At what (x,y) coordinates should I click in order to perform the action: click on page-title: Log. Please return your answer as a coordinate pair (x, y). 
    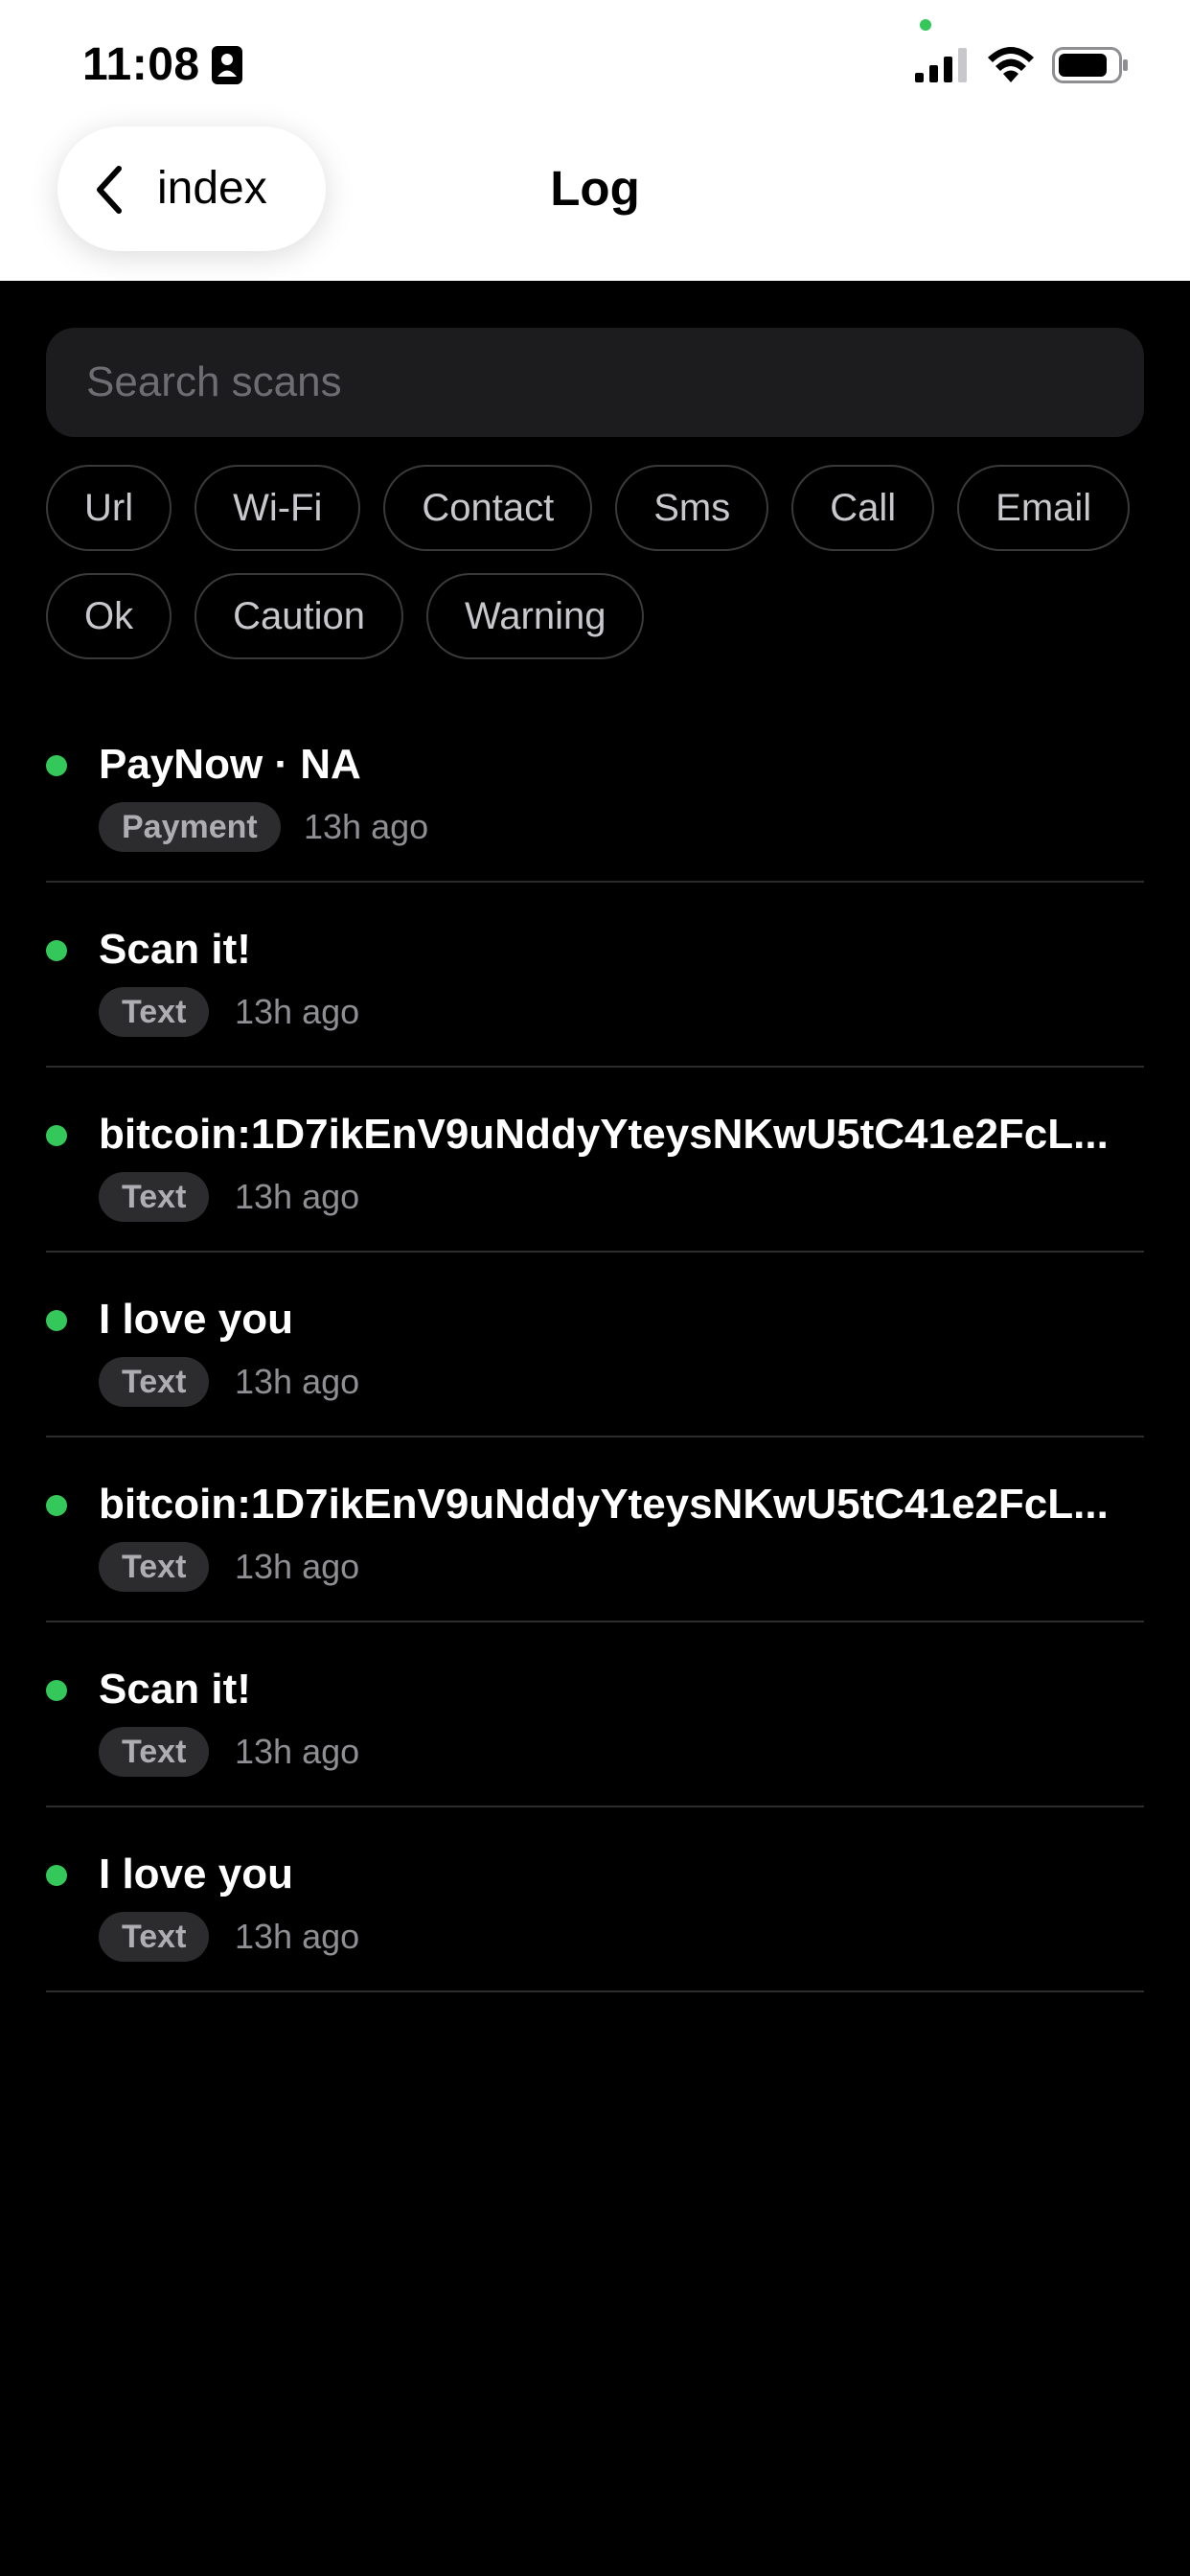
    Looking at the image, I should click on (595, 188).